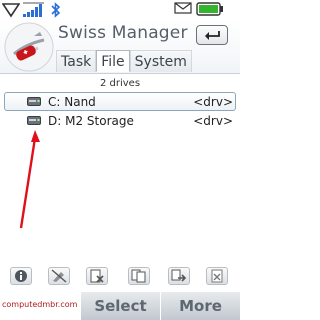  Describe the element at coordinates (200, 306) in the screenshot. I see `more-softkey: More` at that location.